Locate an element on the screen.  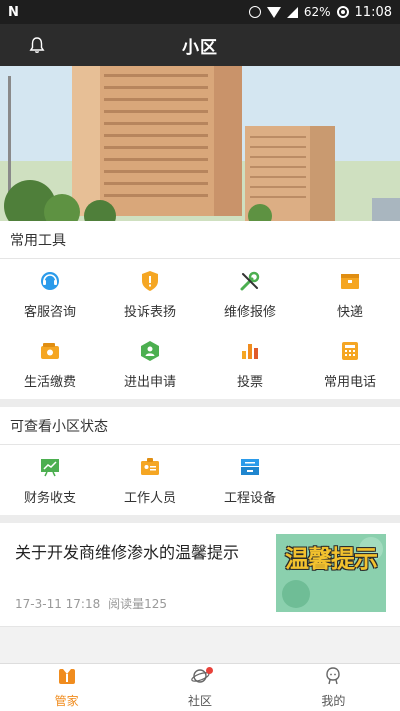
status-label: 财务收支 is located at coordinates (49, 498).